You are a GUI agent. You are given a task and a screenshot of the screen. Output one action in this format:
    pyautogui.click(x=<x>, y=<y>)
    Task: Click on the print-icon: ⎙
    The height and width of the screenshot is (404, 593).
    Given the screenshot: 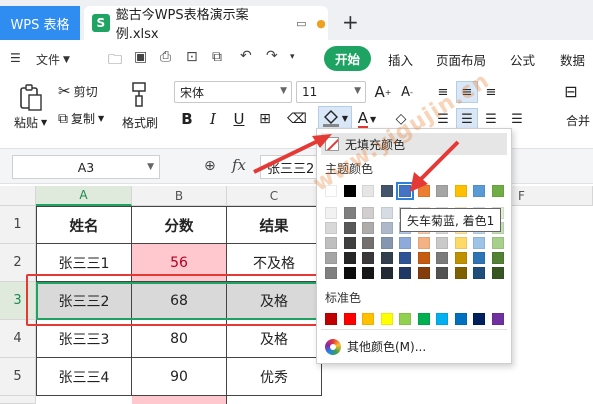 What is the action you would take?
    pyautogui.click(x=165, y=57)
    